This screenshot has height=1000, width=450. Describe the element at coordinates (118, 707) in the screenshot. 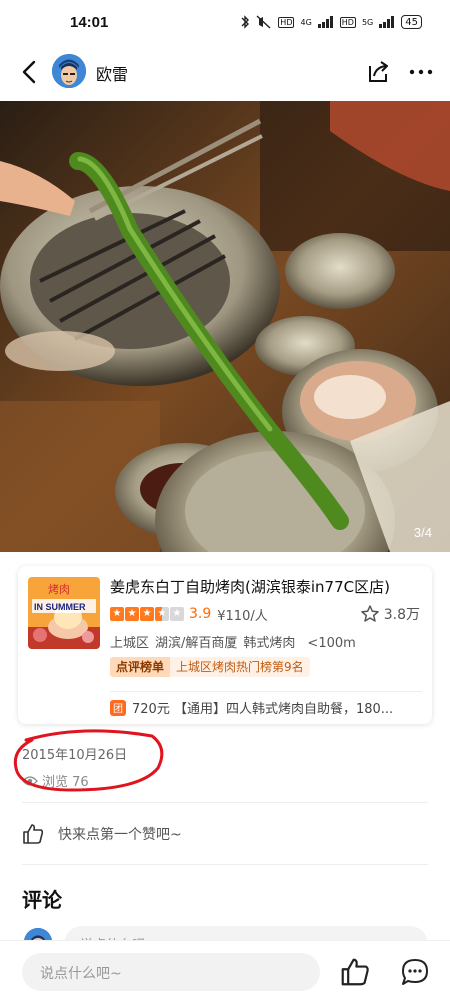

I see `group-deal-icon: 团` at that location.